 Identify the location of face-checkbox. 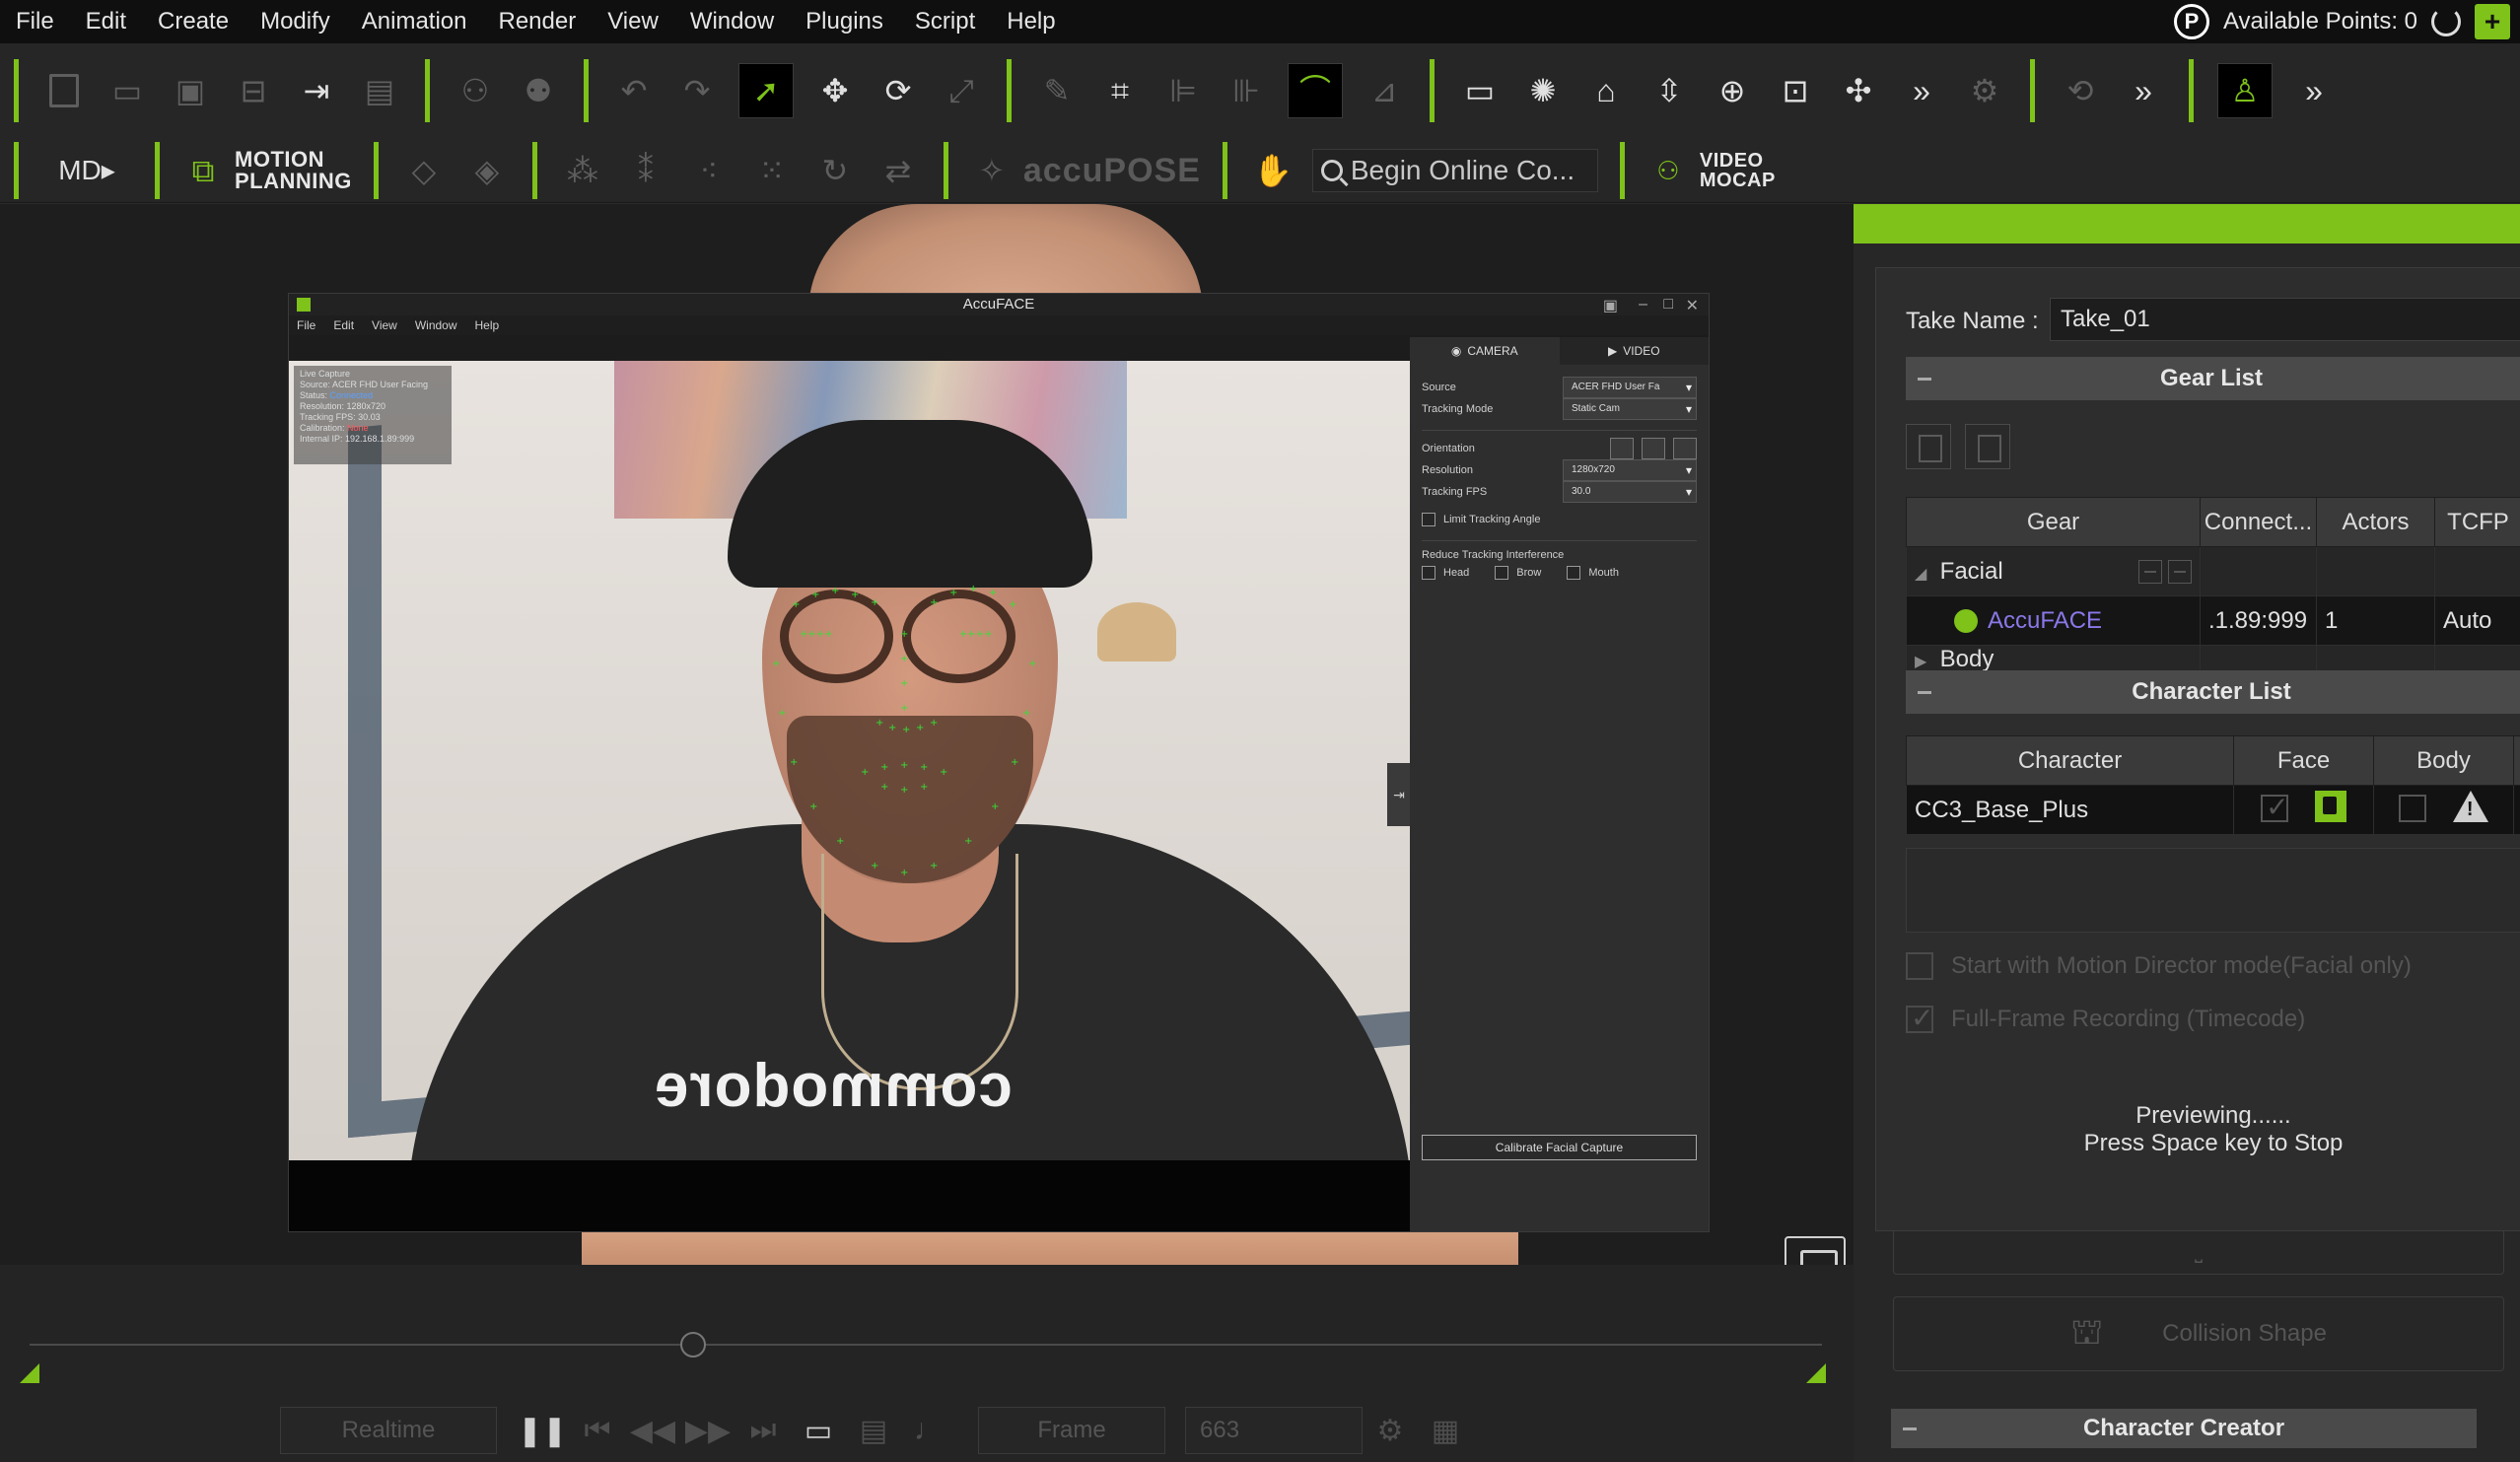
(2275, 807).